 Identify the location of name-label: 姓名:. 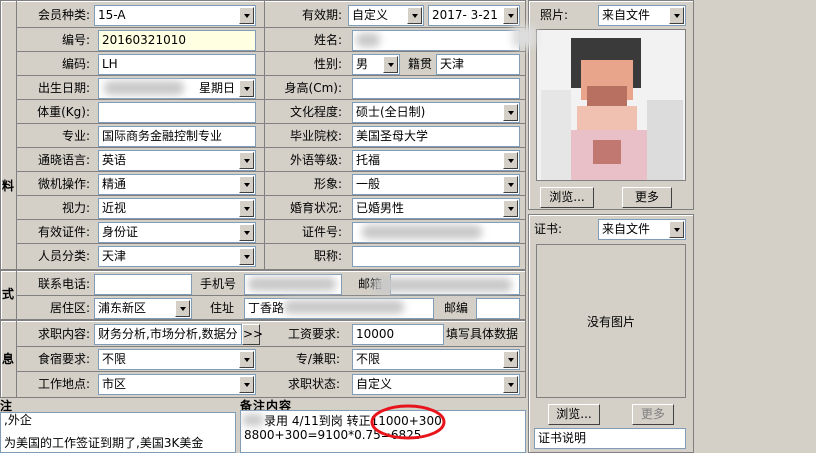
(327, 40).